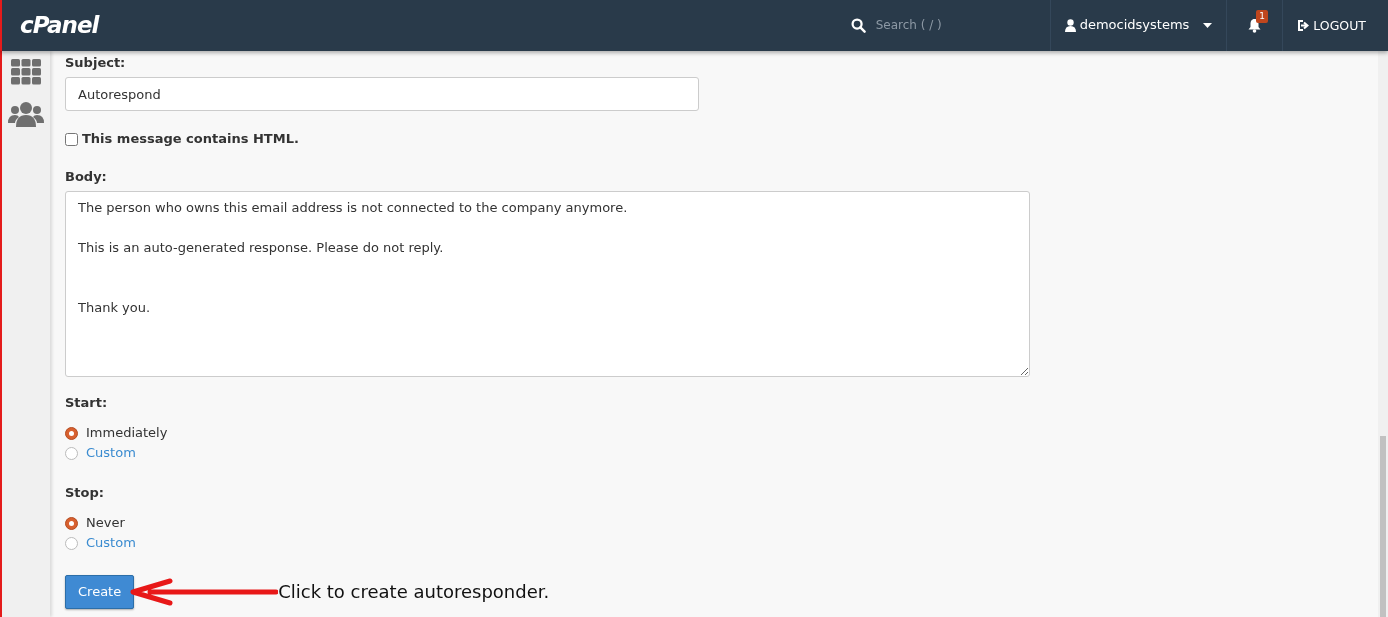 The image size is (1388, 617). What do you see at coordinates (100, 592) in the screenshot?
I see `create-button: Create` at bounding box center [100, 592].